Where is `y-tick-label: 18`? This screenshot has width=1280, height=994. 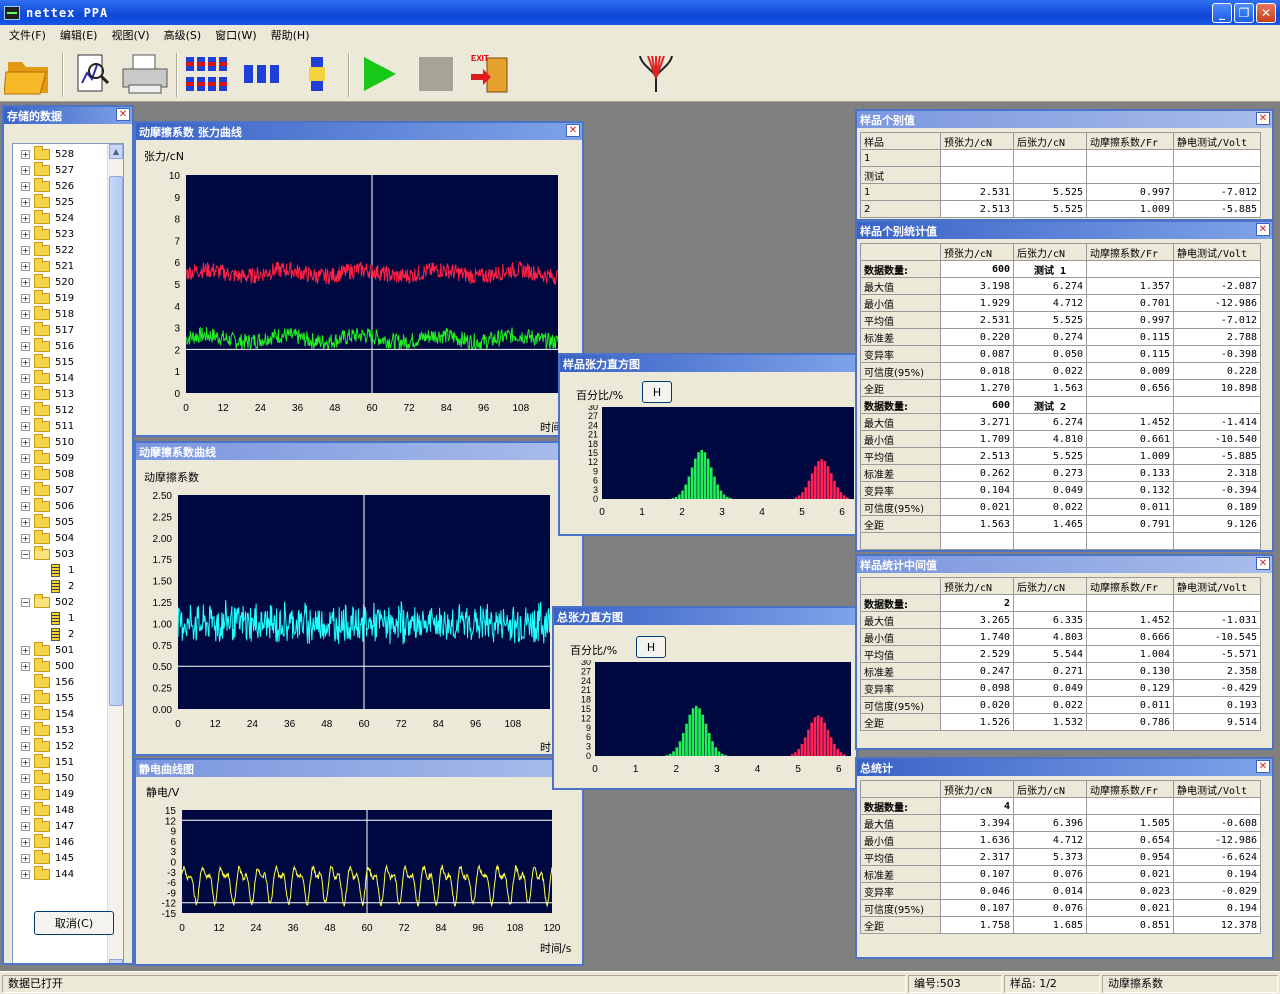 y-tick-label: 18 is located at coordinates (593, 444).